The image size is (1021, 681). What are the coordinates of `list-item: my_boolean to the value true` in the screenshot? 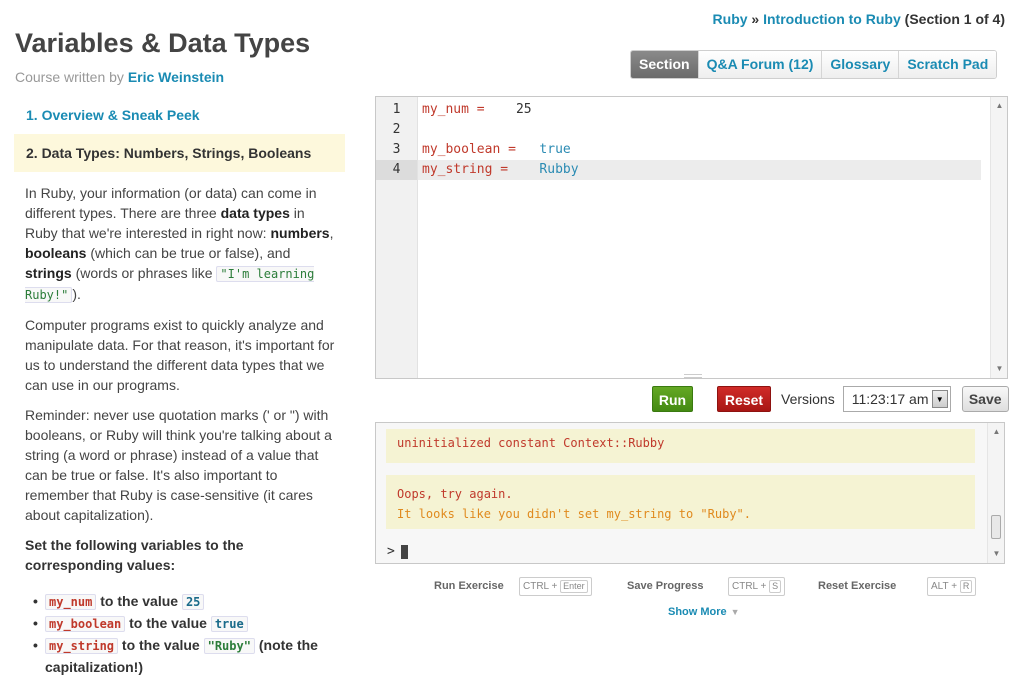 It's located at (184, 624).